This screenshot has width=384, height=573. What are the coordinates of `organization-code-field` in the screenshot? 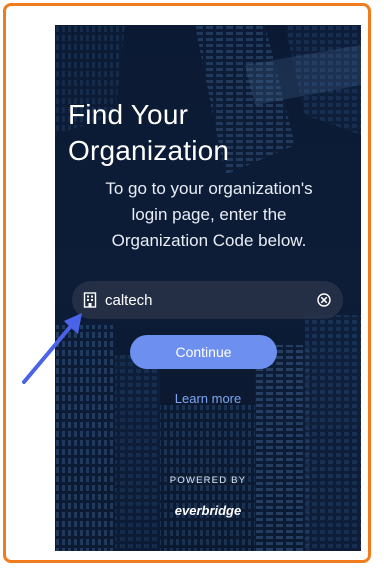 It's located at (207, 300).